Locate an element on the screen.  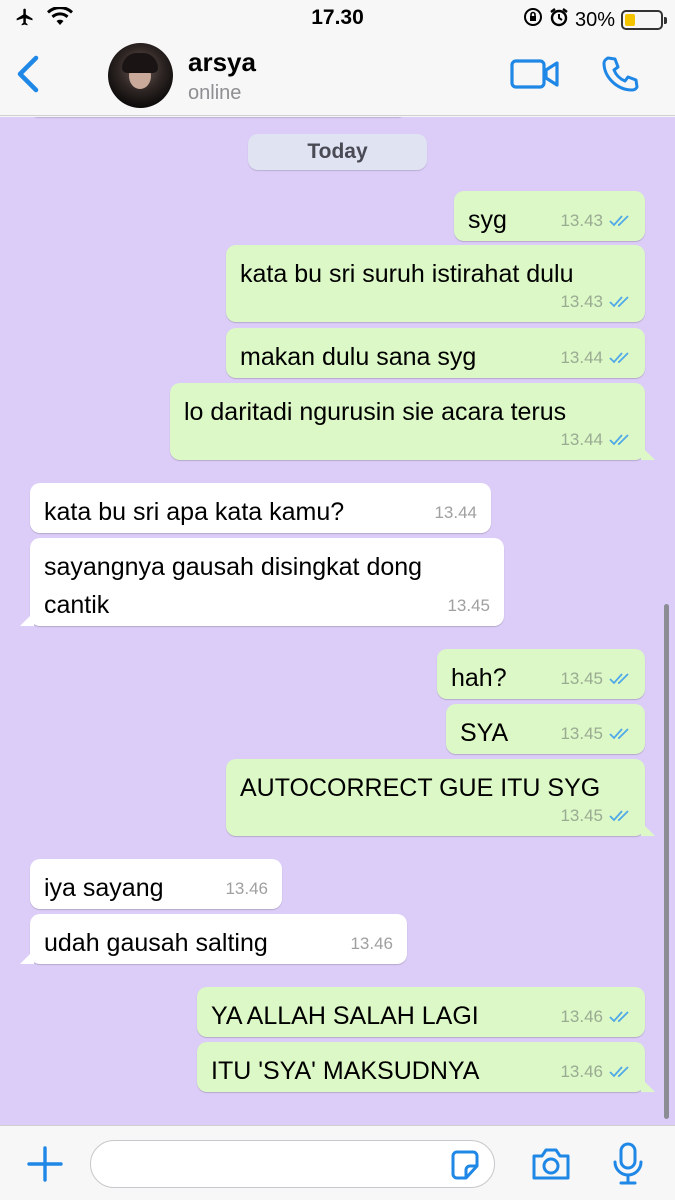
message-text: kata bu sri suruh istirahat dulu is located at coordinates (407, 274).